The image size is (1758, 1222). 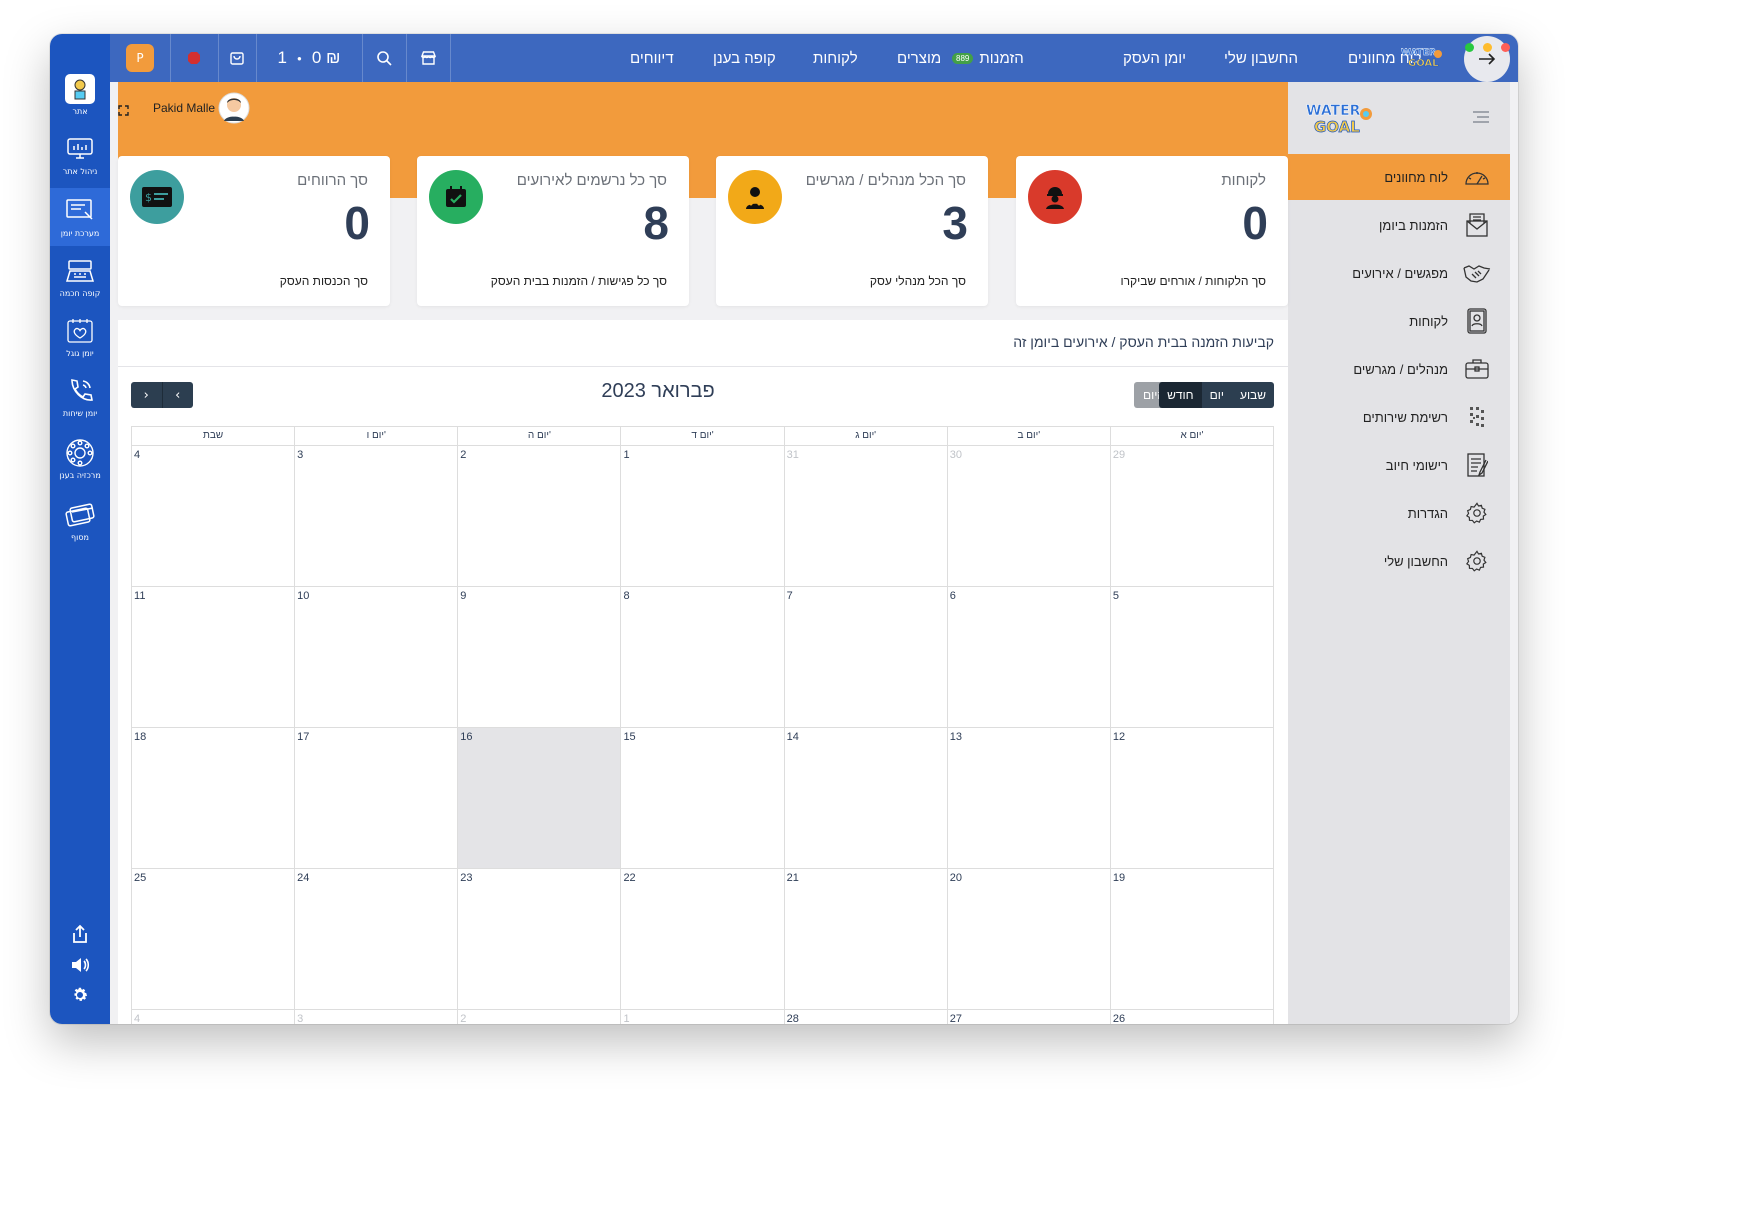 I want to click on rail-item-site-admin: ניהול אתר, so click(x=80, y=155).